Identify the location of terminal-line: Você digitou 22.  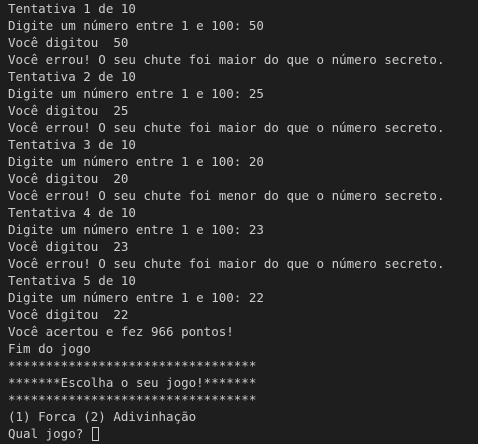
(68, 314).